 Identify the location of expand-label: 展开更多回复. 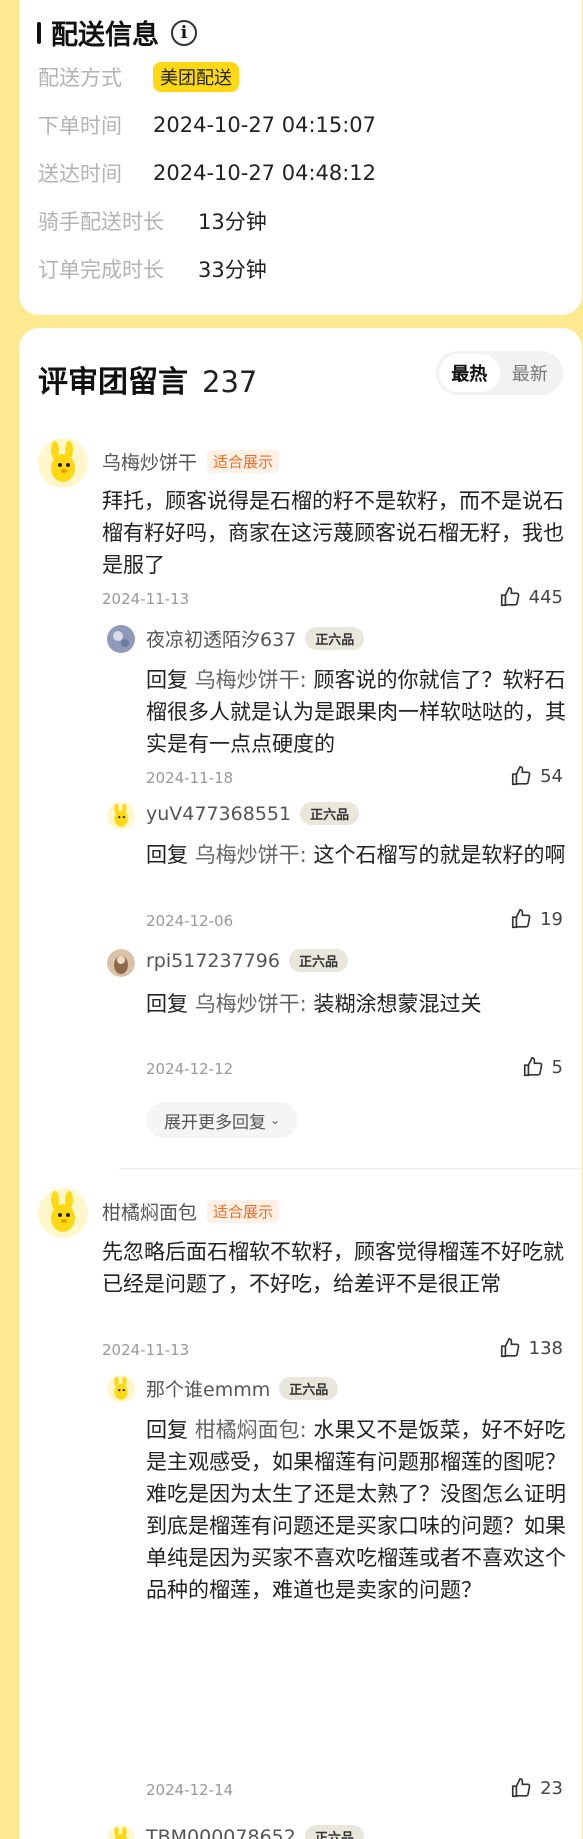
(215, 1122).